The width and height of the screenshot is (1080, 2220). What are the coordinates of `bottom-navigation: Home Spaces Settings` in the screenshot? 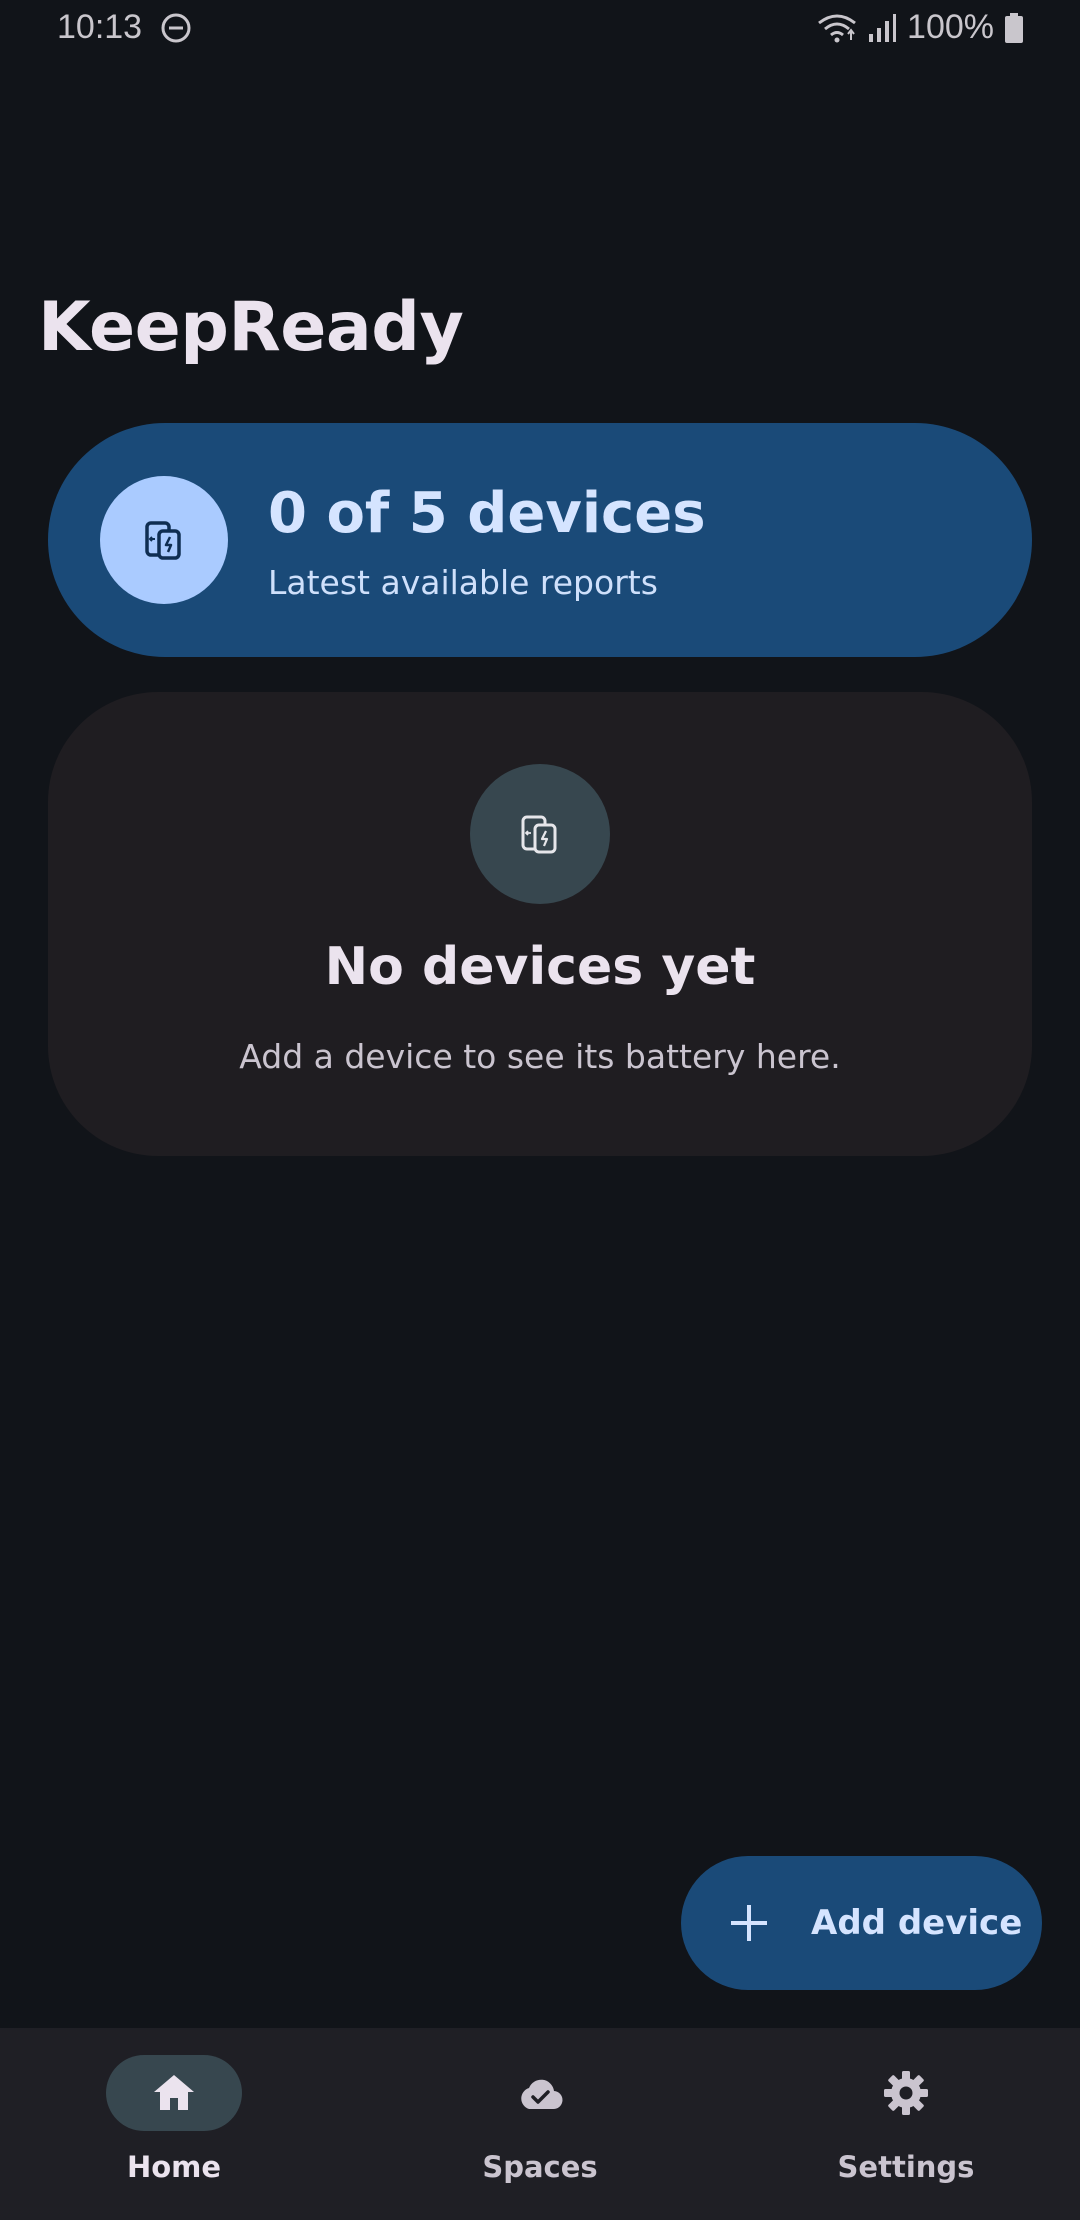 It's located at (540, 2124).